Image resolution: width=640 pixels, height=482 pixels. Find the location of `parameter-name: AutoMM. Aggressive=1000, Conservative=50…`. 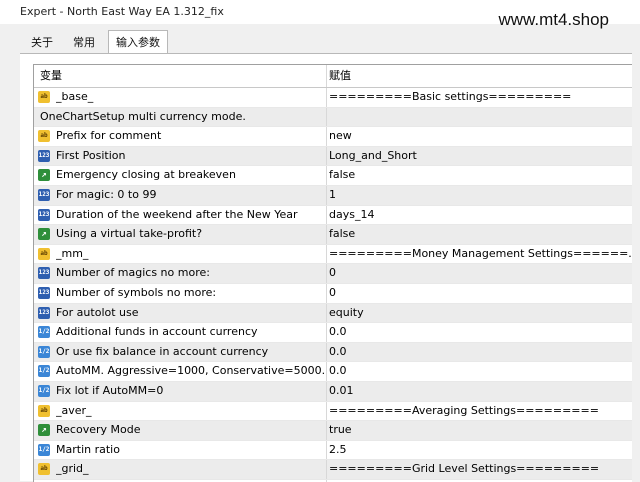

parameter-name: AutoMM. Aggressive=1000, Conservative=50… is located at coordinates (190, 371).